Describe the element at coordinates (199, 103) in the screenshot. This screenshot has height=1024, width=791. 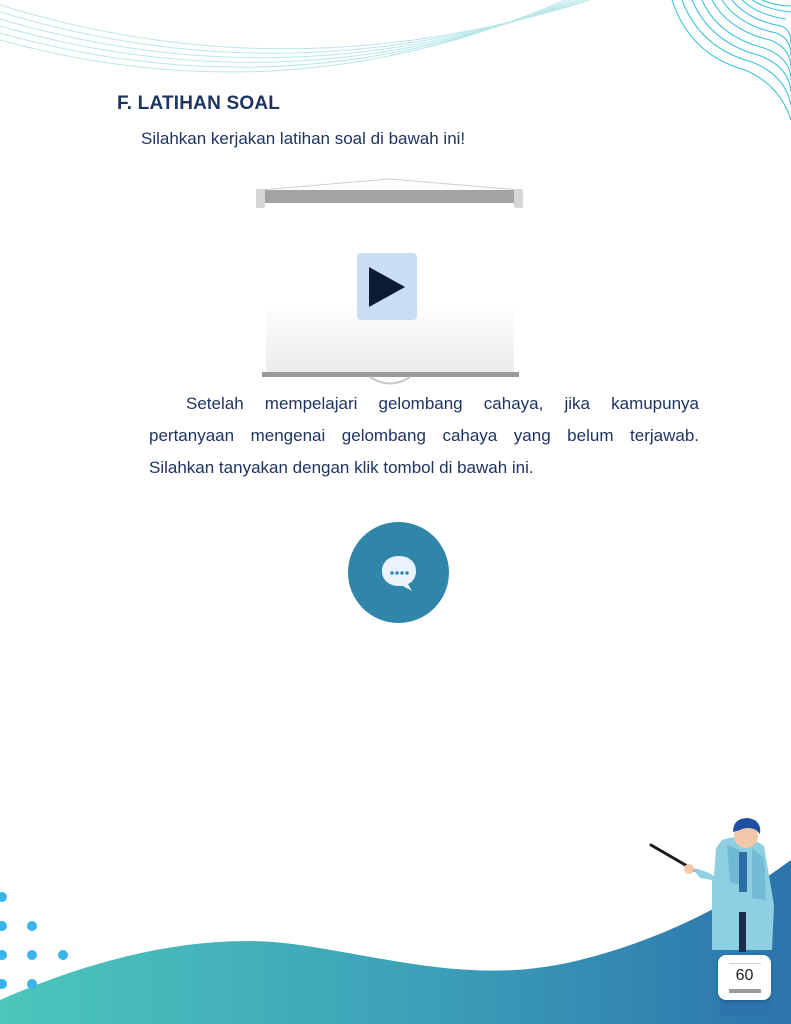
I see `section-heading: F. LATIHAN SOAL` at that location.